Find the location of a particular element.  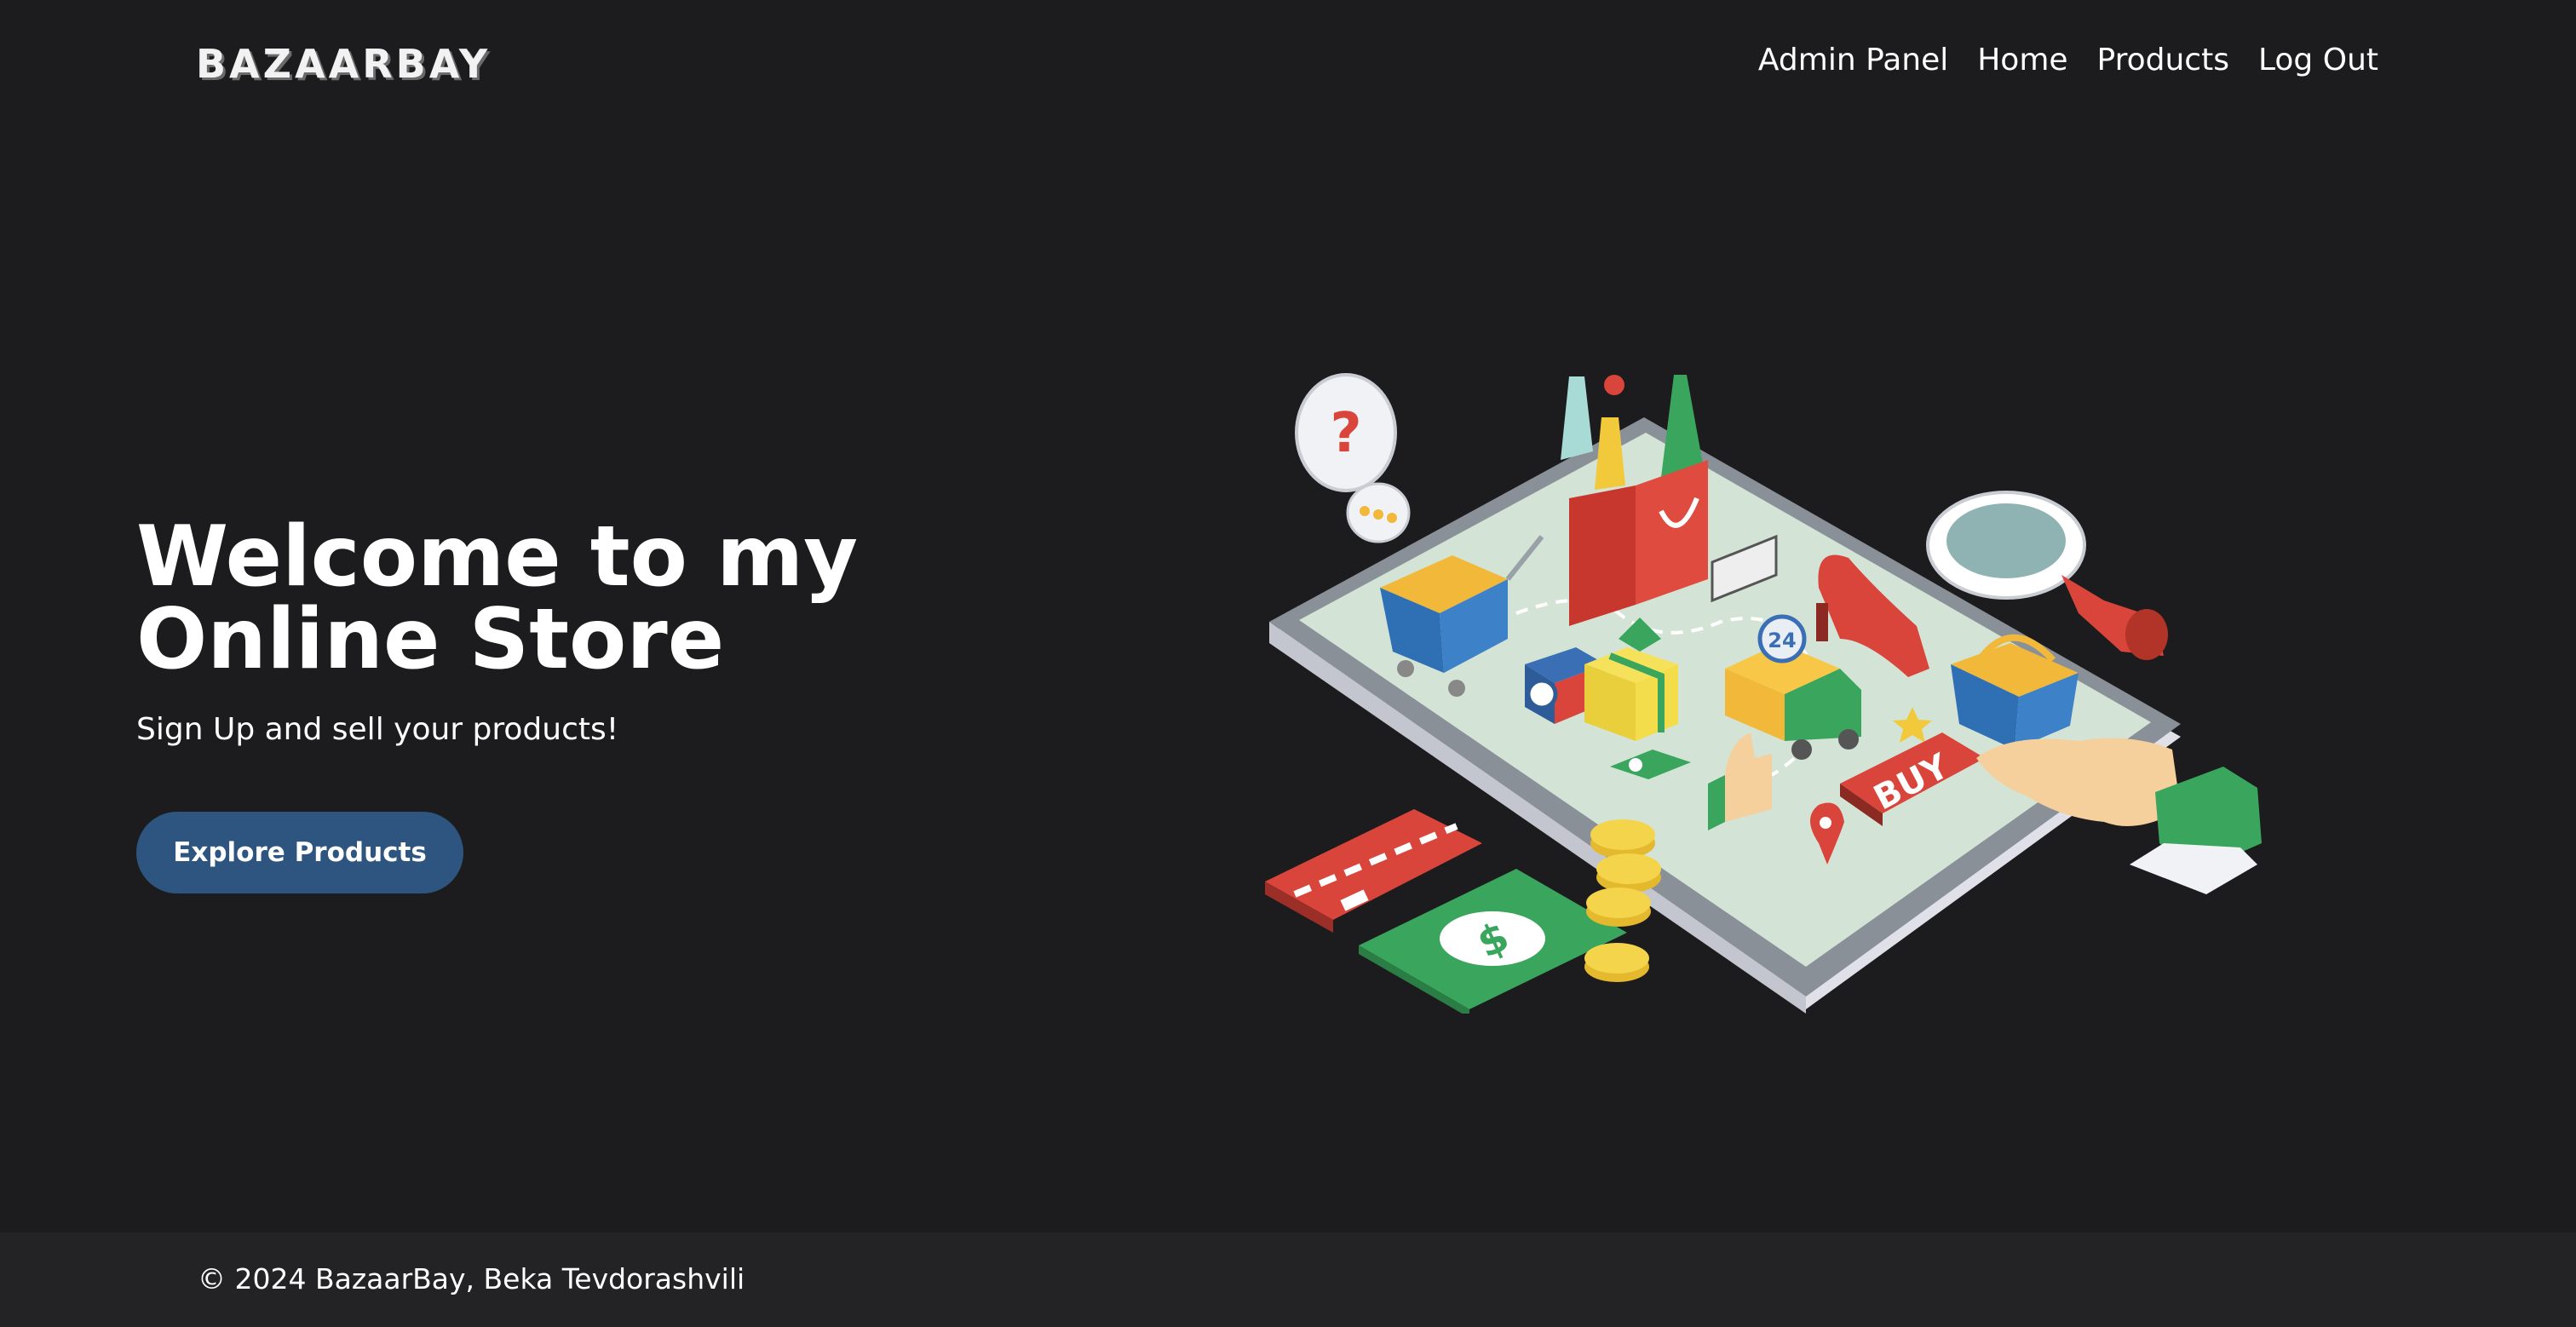

question-mark-text: ? is located at coordinates (1346, 433).